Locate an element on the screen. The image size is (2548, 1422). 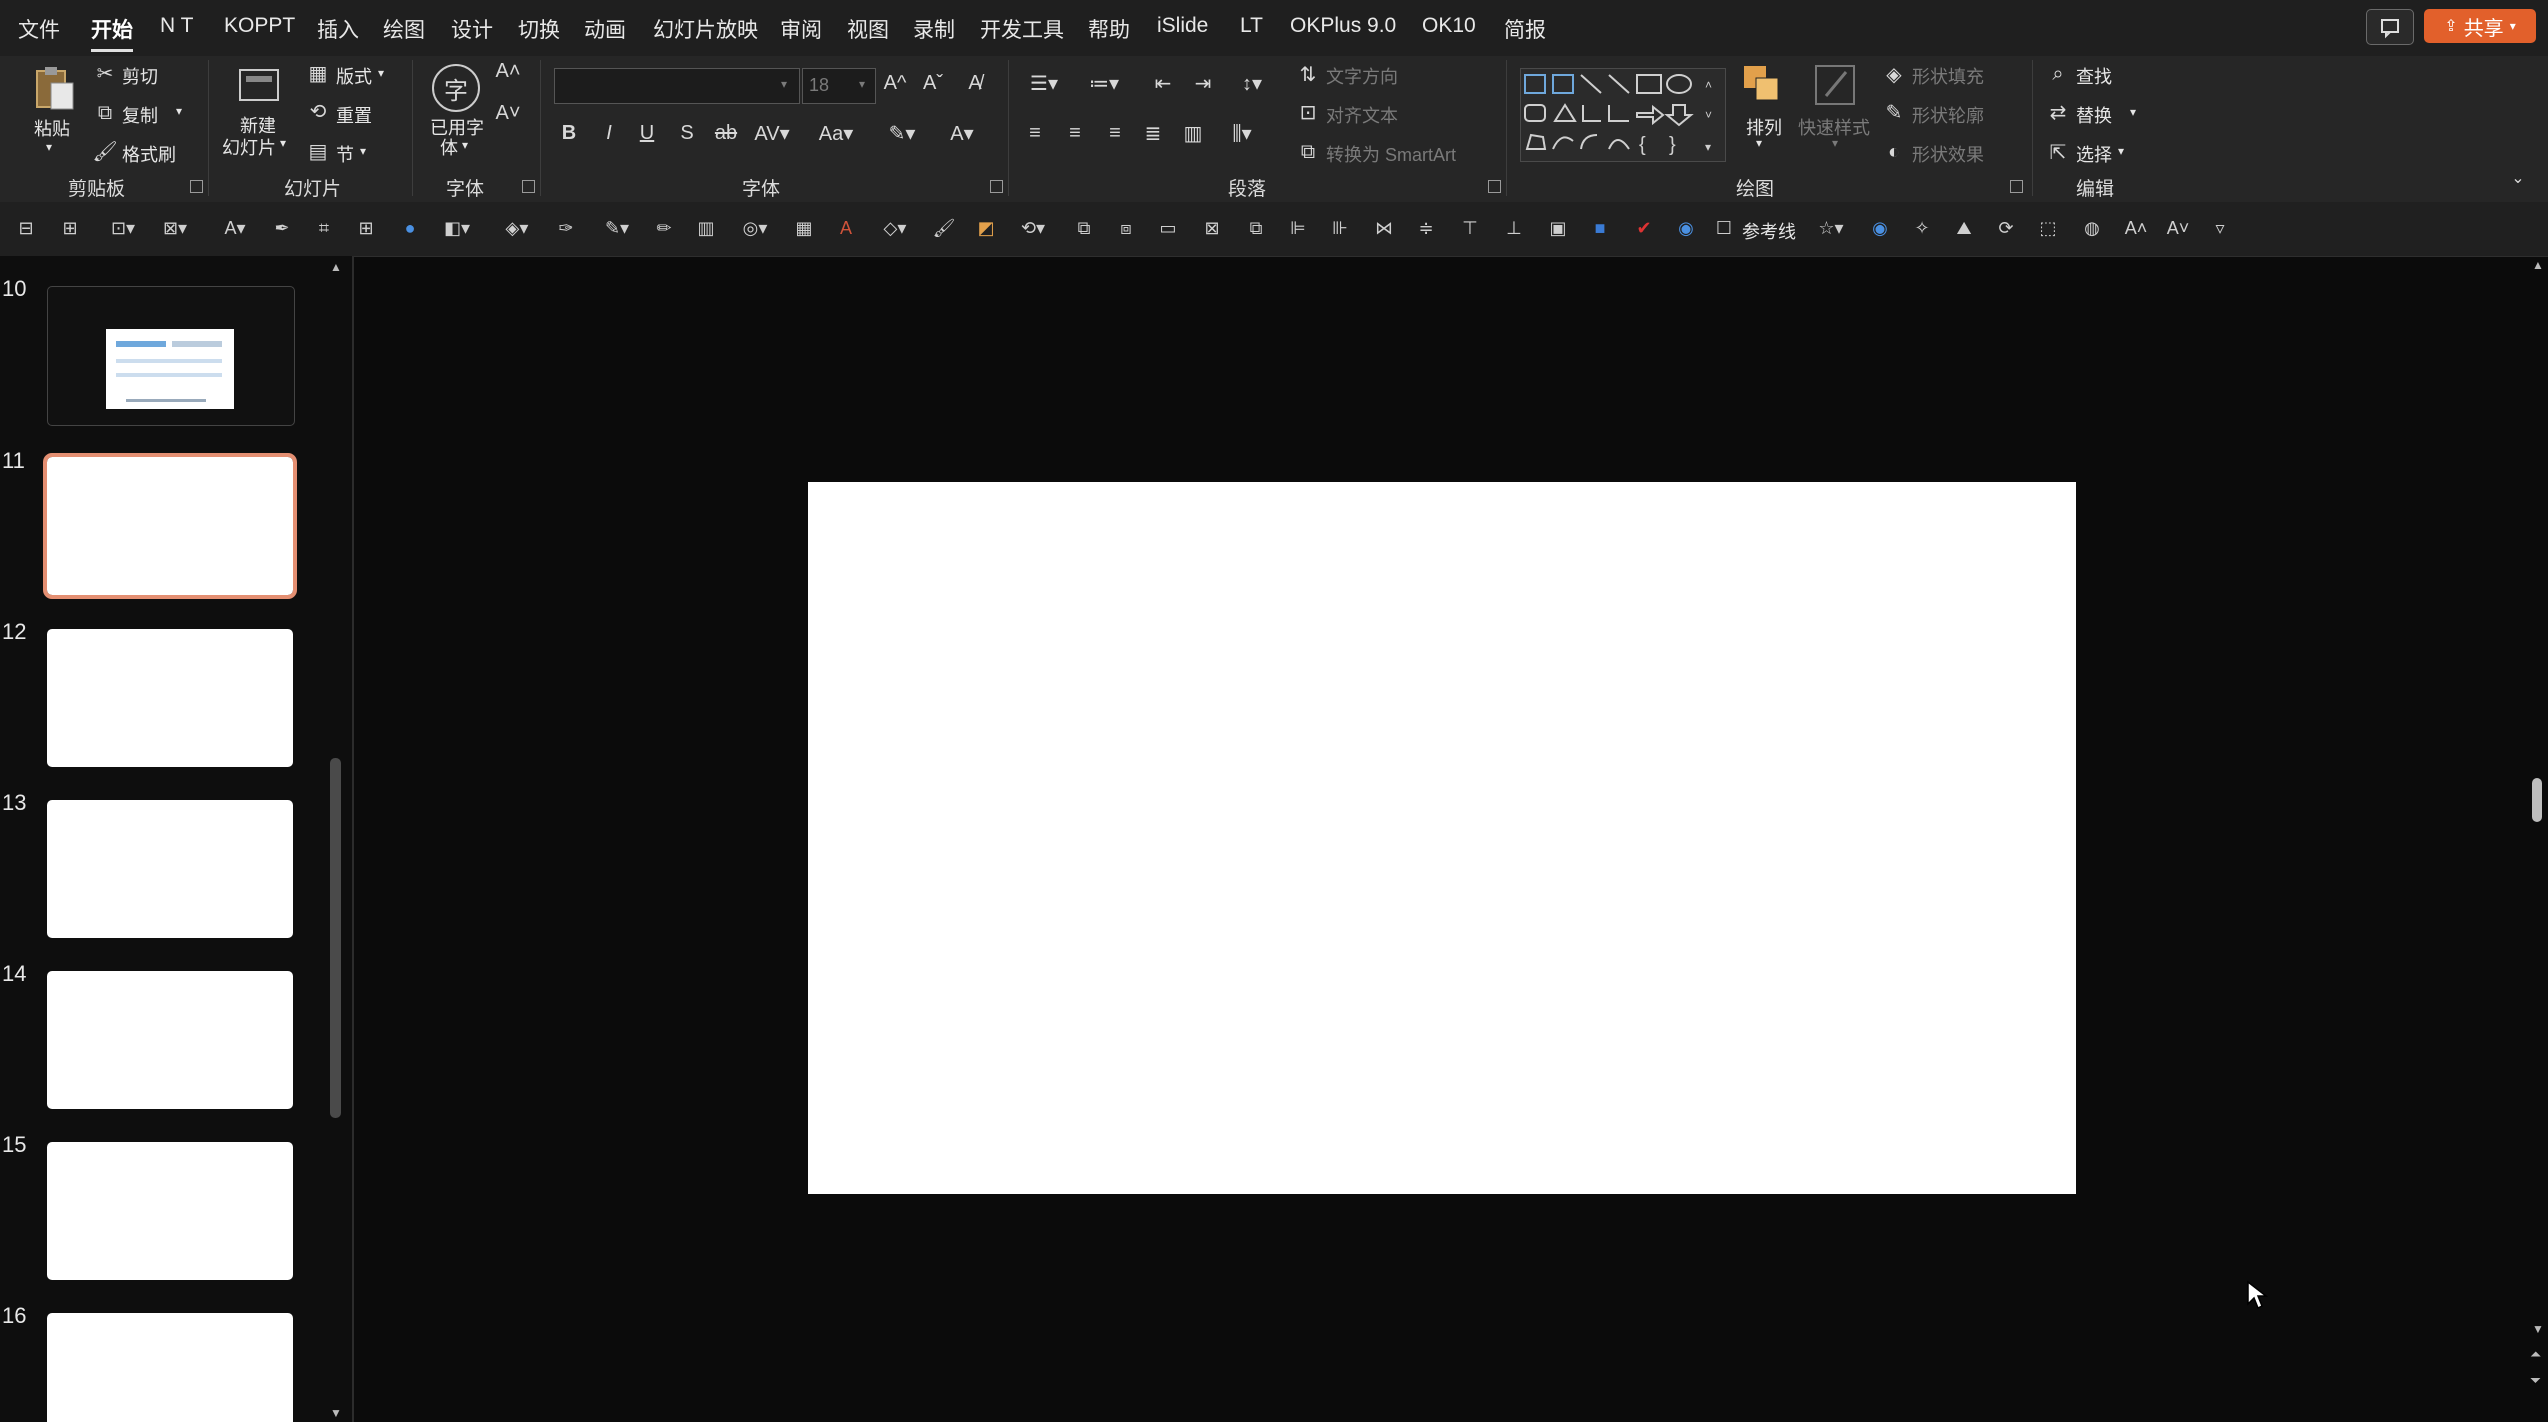
font-size-input: 18 ▾ is located at coordinates (839, 86).